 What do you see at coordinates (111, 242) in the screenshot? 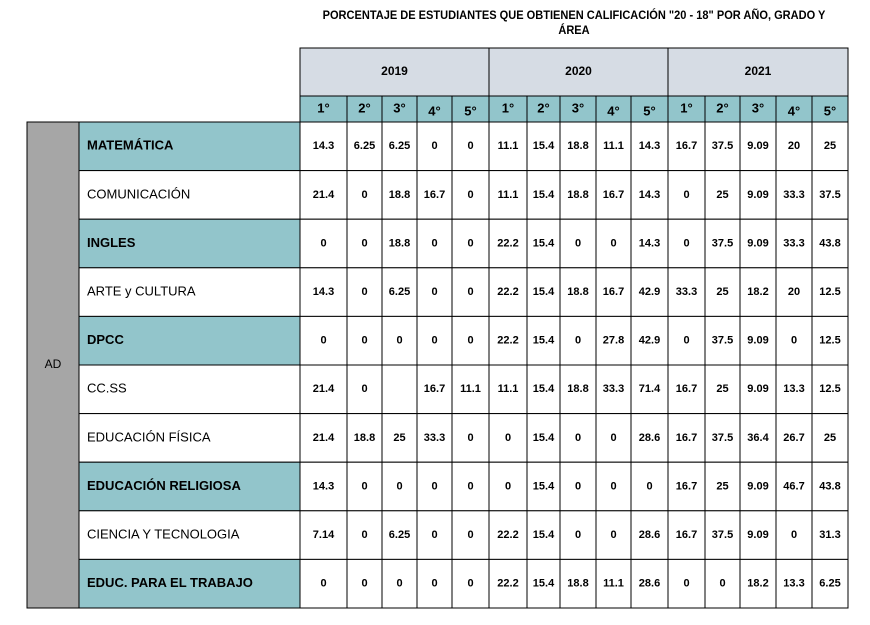
I see `area-label: INGLES` at bounding box center [111, 242].